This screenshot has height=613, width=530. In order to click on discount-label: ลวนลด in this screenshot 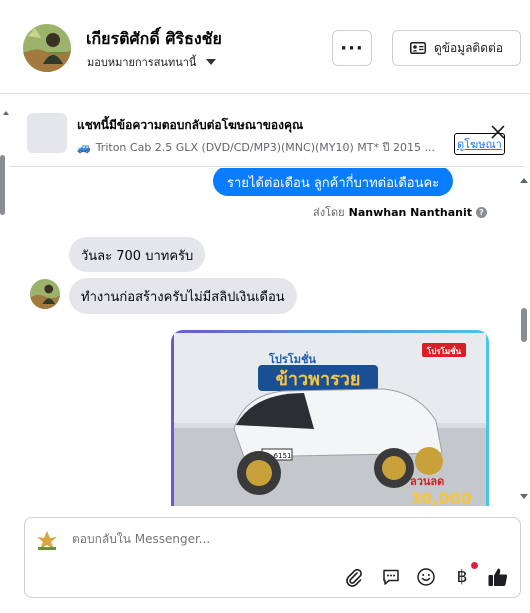, I will do `click(427, 481)`.